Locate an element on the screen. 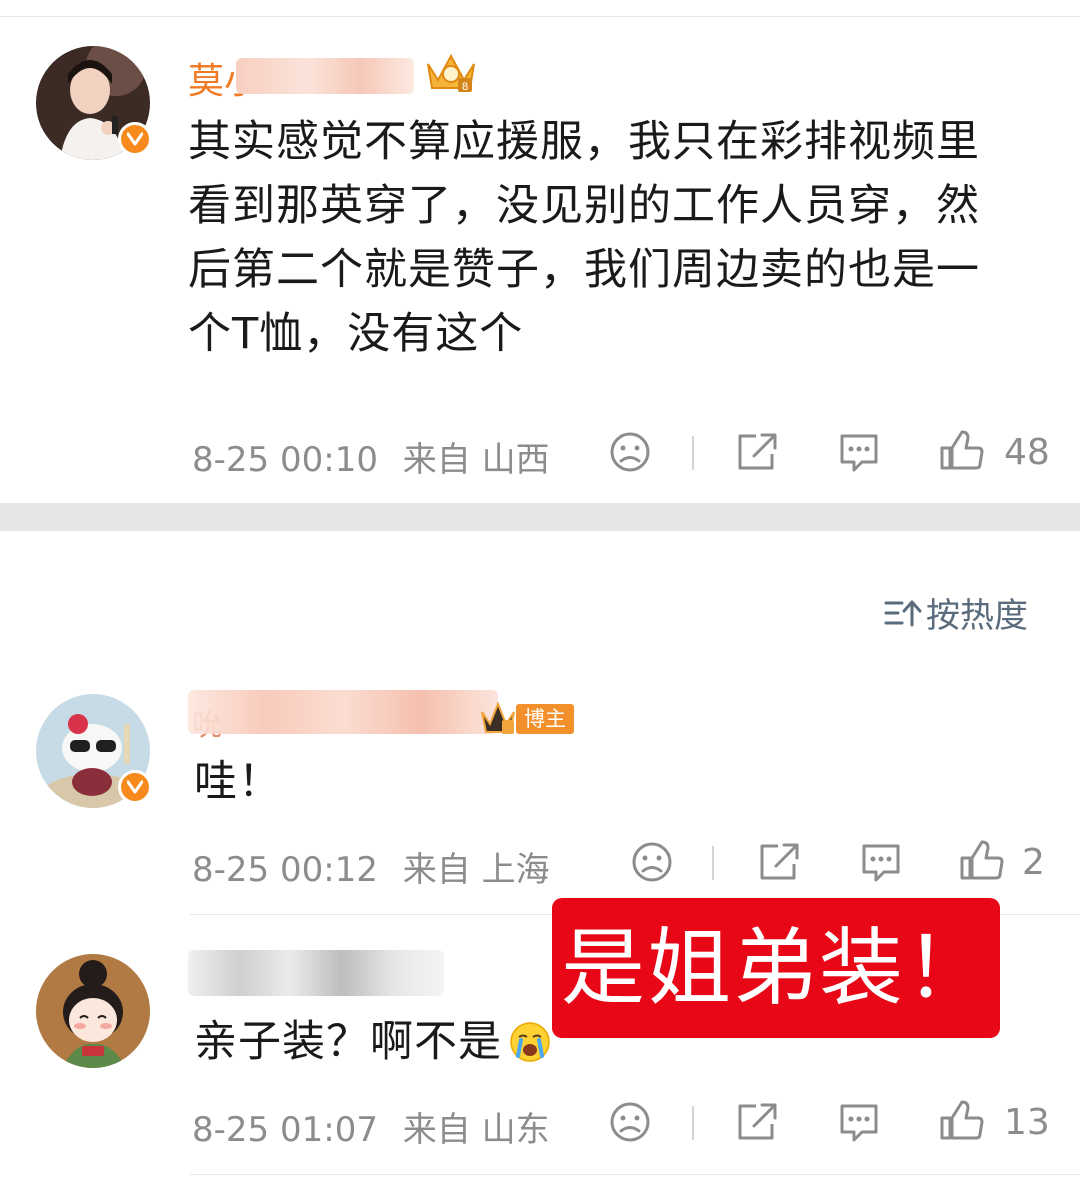 The height and width of the screenshot is (1203, 1080). reply-location: 来自 上海 is located at coordinates (476, 870).